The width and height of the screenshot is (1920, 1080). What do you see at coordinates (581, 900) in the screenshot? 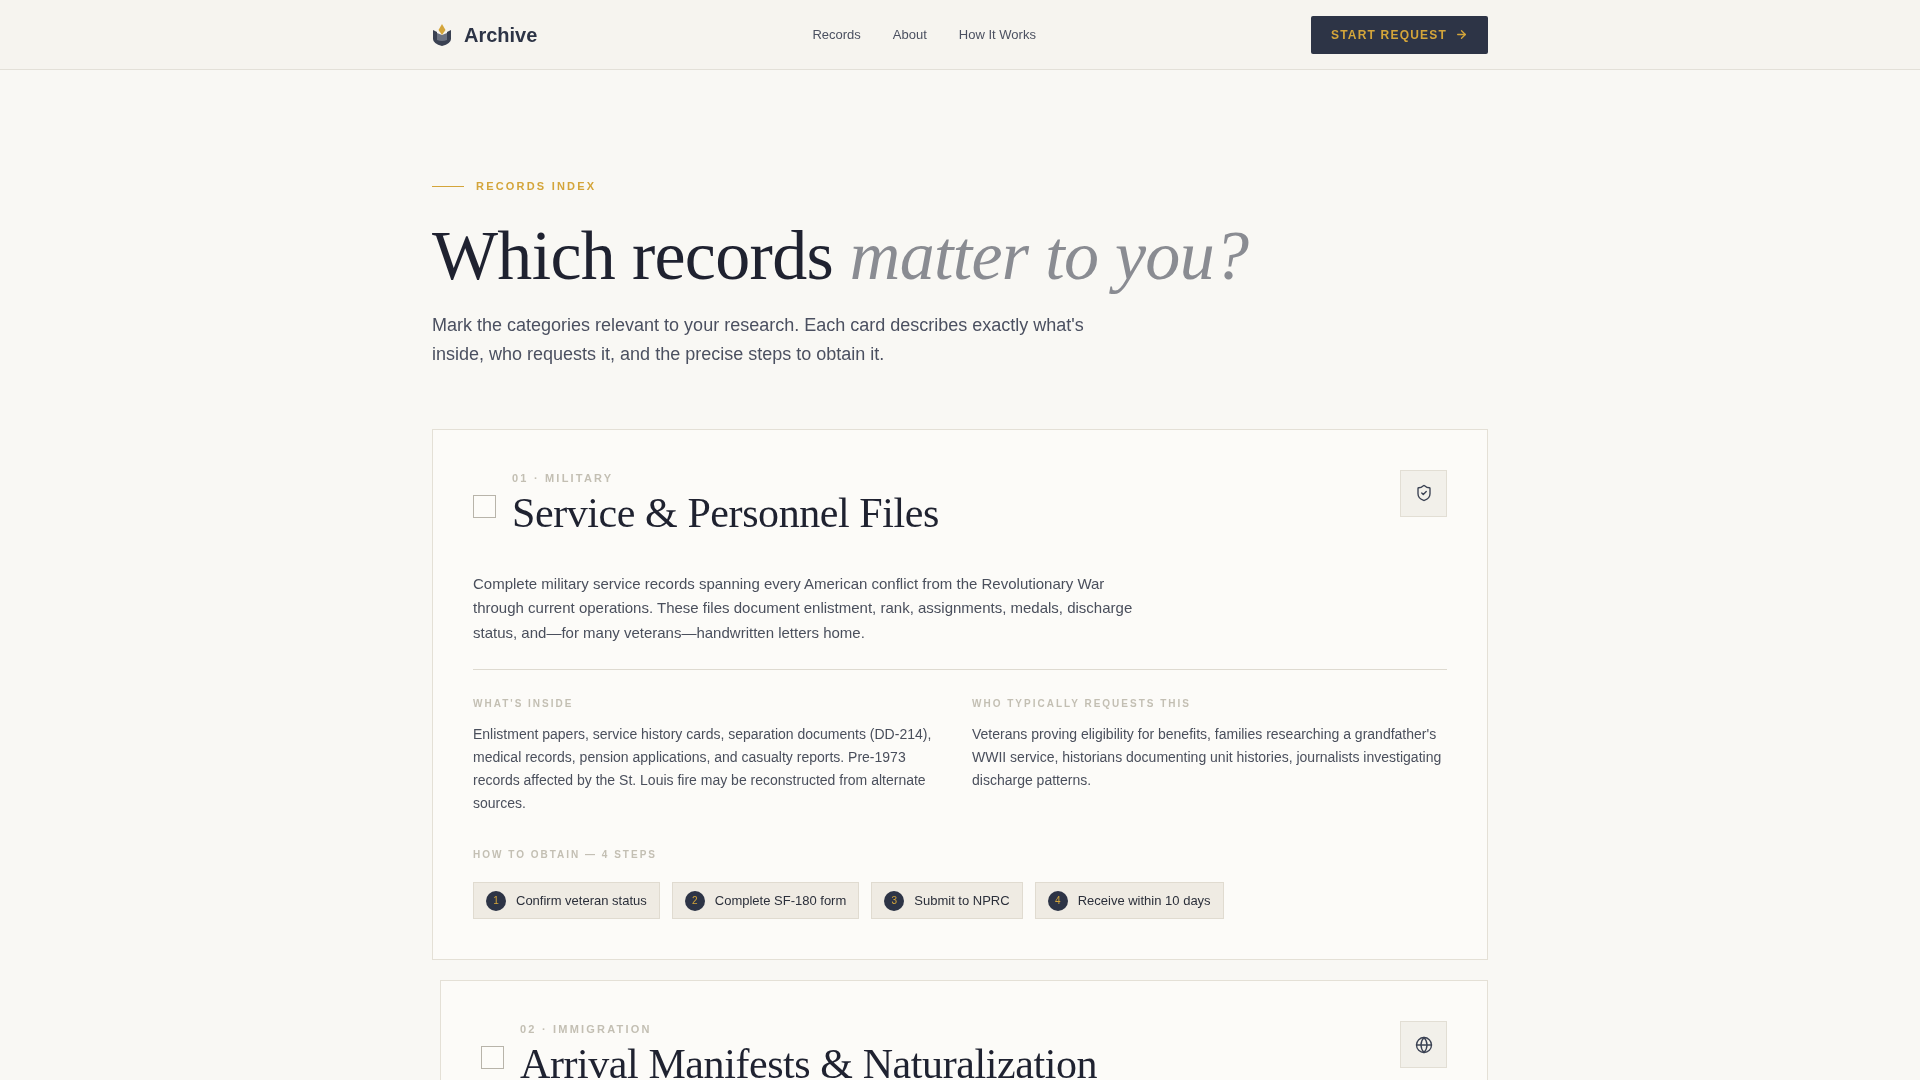
I see `step-label: Confirm veteran status` at bounding box center [581, 900].